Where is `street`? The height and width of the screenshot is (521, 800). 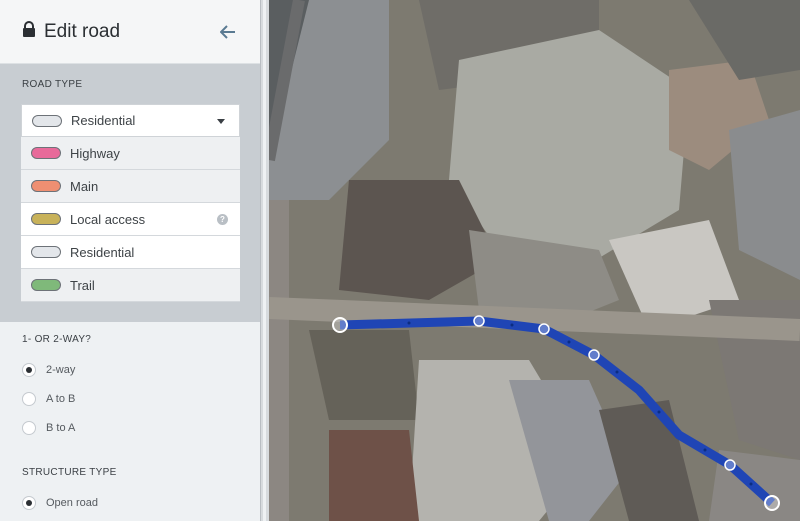
street is located at coordinates (279, 360).